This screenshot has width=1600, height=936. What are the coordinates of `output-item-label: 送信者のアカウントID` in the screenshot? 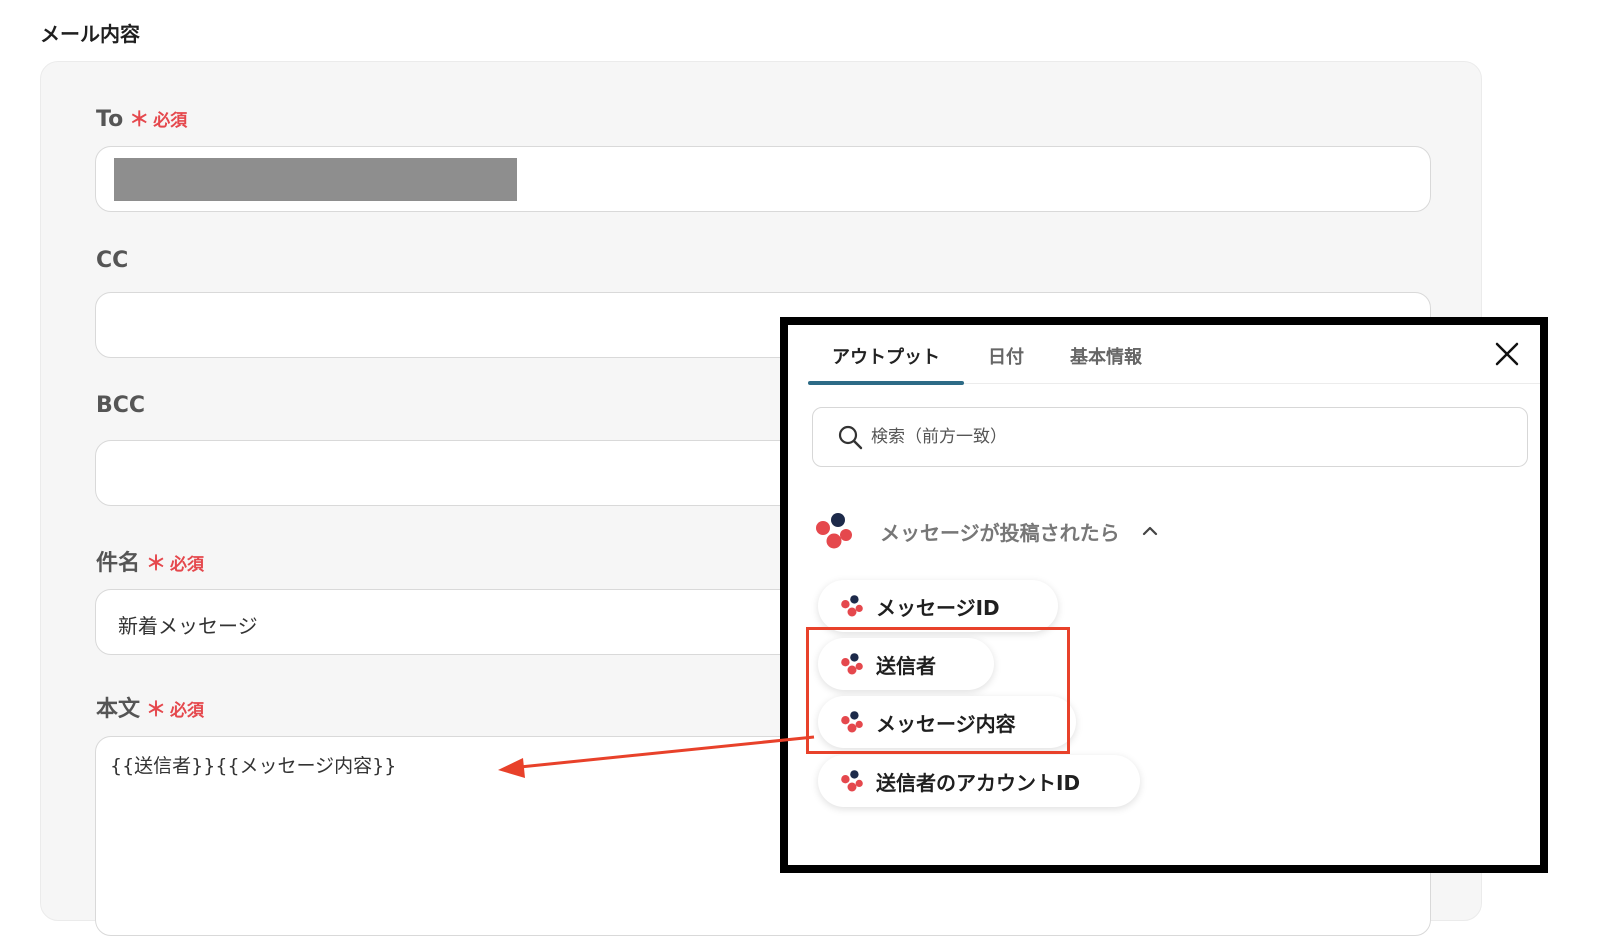 It's located at (978, 782).